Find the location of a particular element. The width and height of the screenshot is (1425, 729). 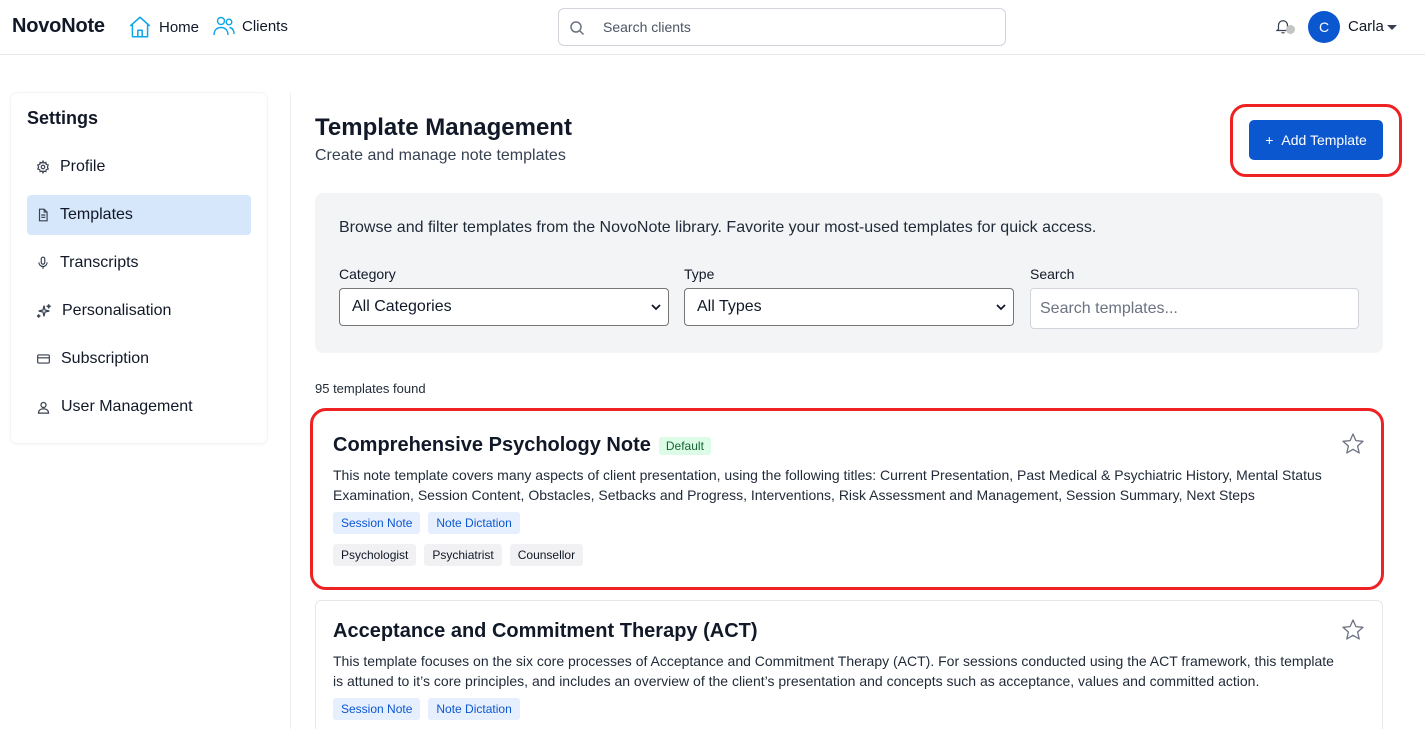

sidebar-item-label: Transcripts is located at coordinates (99, 262).